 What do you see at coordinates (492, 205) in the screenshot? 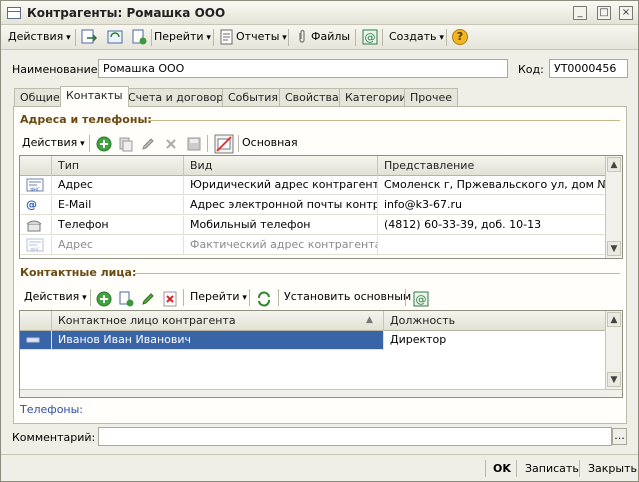
I see `row-value: info@k3-67.ru` at bounding box center [492, 205].